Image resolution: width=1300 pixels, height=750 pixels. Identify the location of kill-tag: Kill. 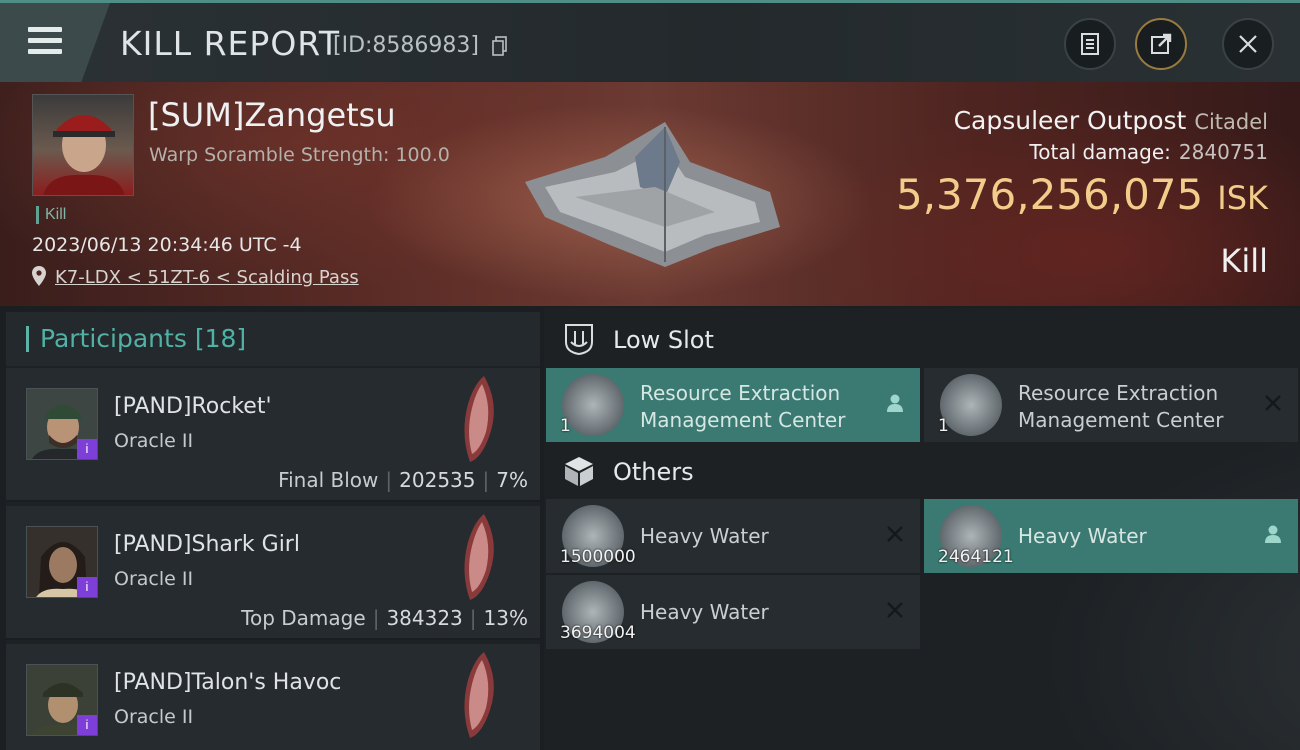
(51, 215).